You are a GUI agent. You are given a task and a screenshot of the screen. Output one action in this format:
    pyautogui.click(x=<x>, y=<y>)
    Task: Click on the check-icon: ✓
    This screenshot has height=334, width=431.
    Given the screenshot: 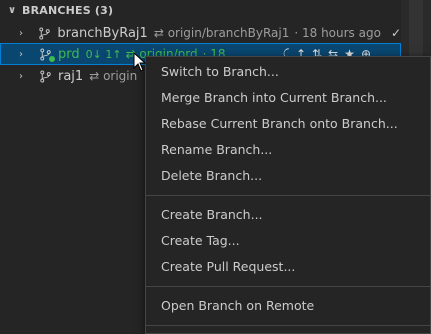 What is the action you would take?
    pyautogui.click(x=395, y=33)
    